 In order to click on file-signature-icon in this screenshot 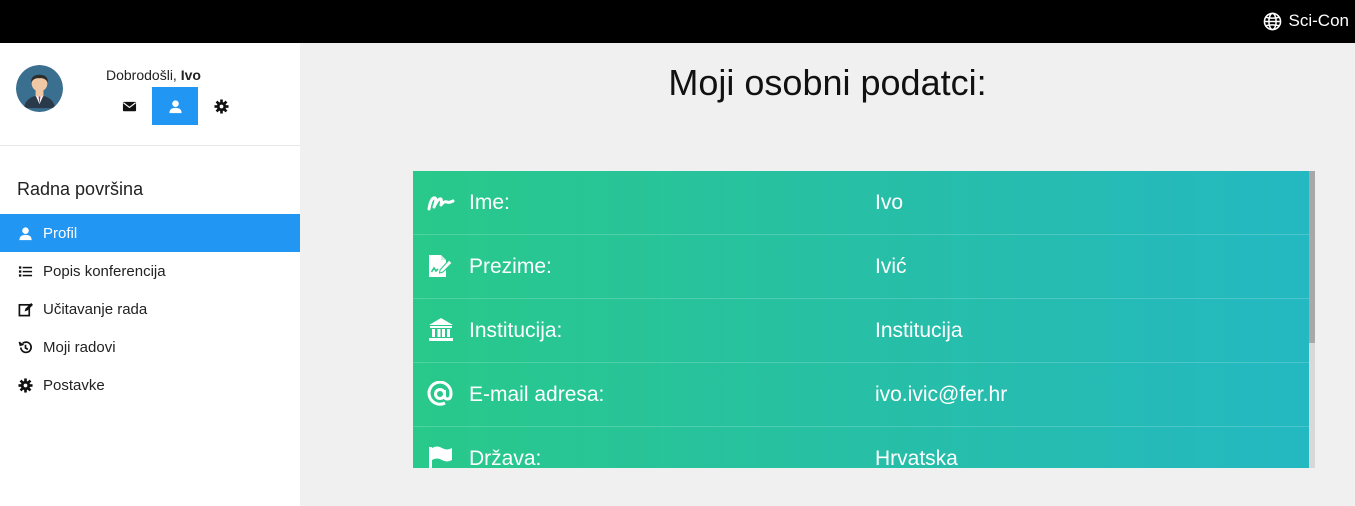, I will do `click(441, 266)`.